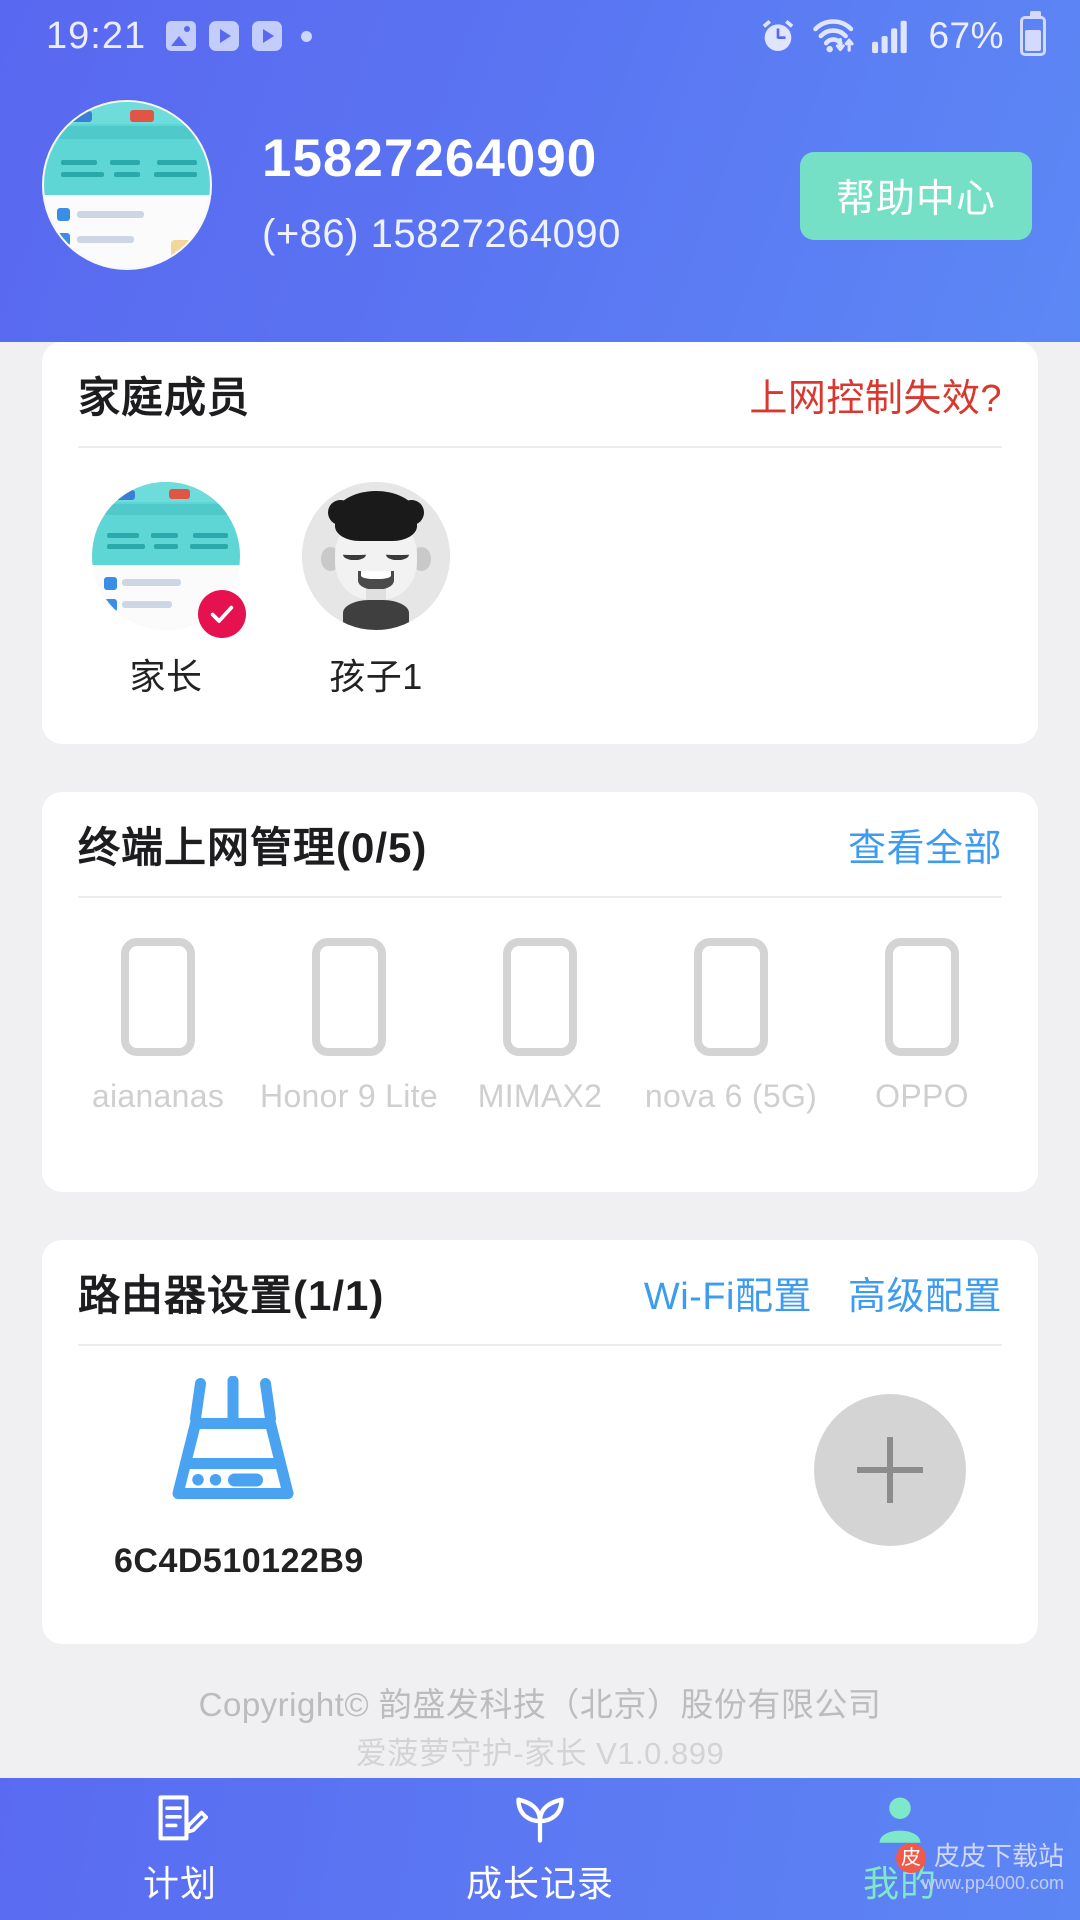 This screenshot has height=1920, width=1080. I want to click on add-router-button, so click(890, 1470).